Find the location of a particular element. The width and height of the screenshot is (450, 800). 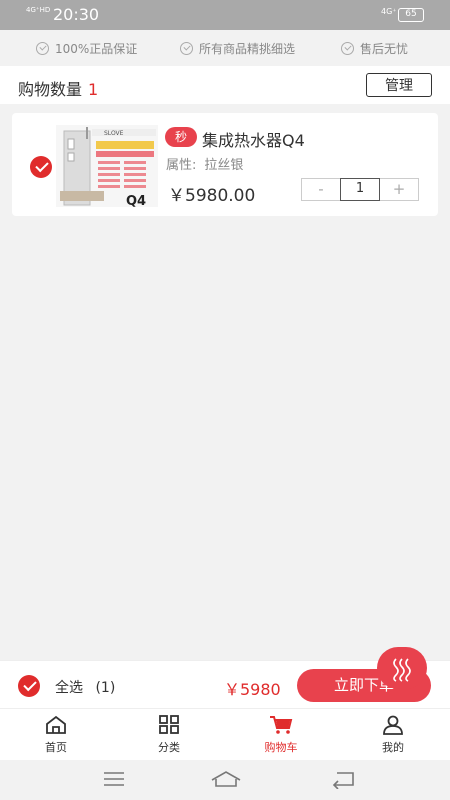

select-all-label: 全选 (1) is located at coordinates (85, 687).